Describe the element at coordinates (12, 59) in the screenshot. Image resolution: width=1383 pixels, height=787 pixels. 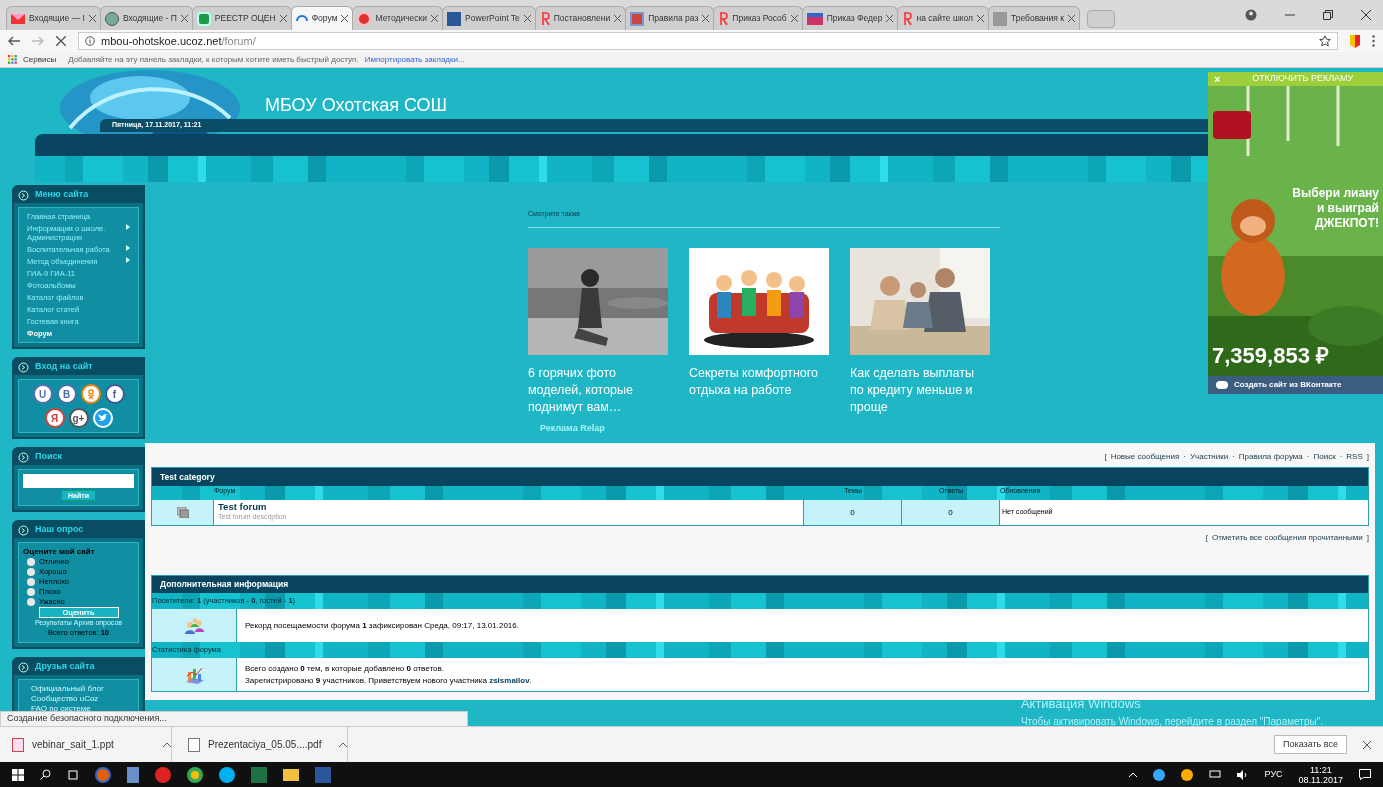
I see `apps-grid-icon` at that location.